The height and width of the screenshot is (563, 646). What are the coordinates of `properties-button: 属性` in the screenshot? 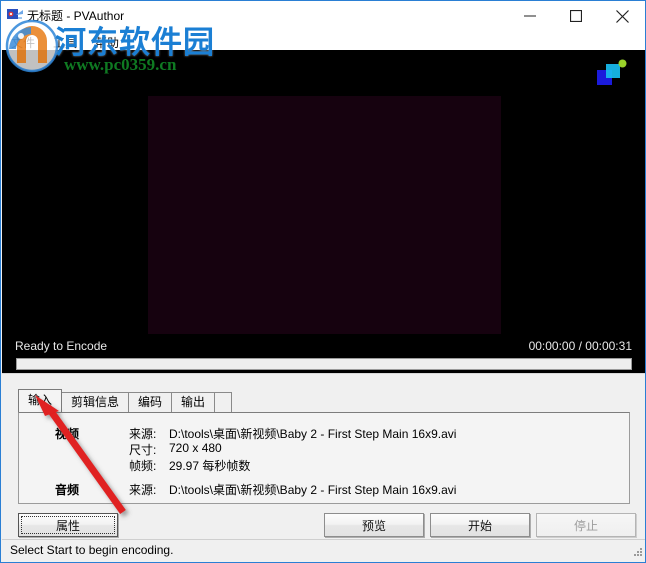 It's located at (68, 525).